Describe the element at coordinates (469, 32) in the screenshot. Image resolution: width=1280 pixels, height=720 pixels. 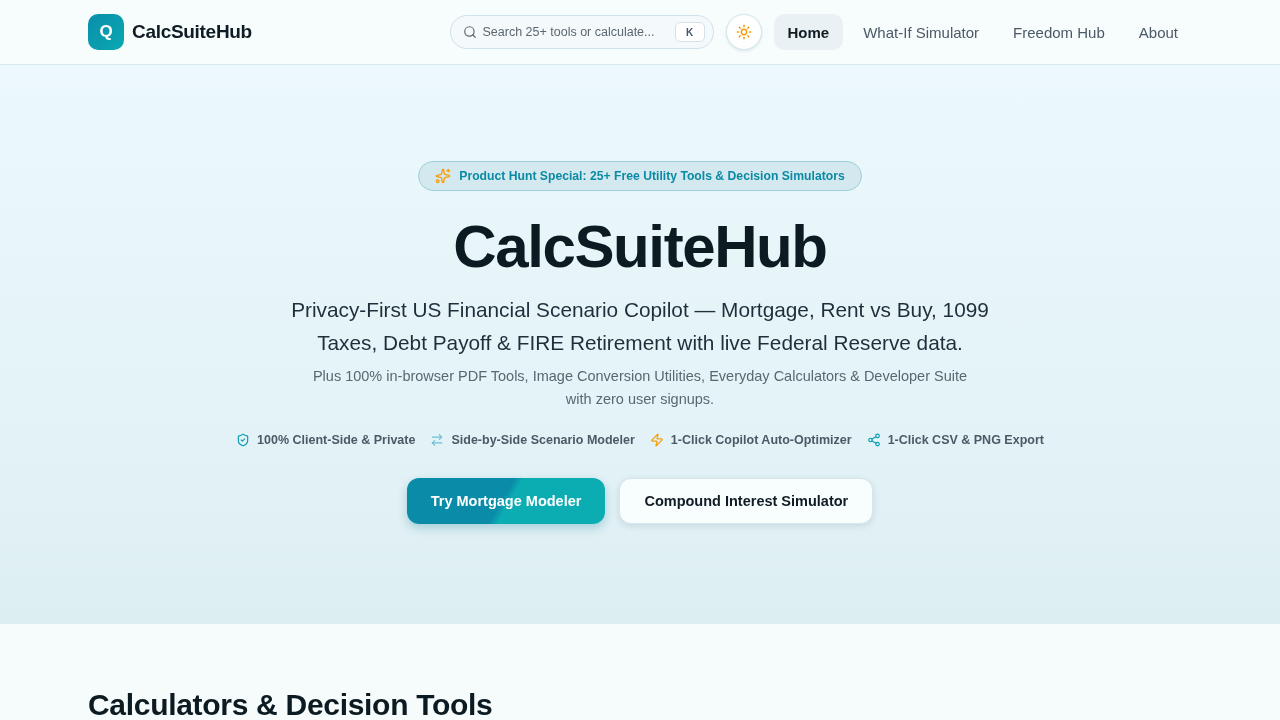
I see `search-icon` at that location.